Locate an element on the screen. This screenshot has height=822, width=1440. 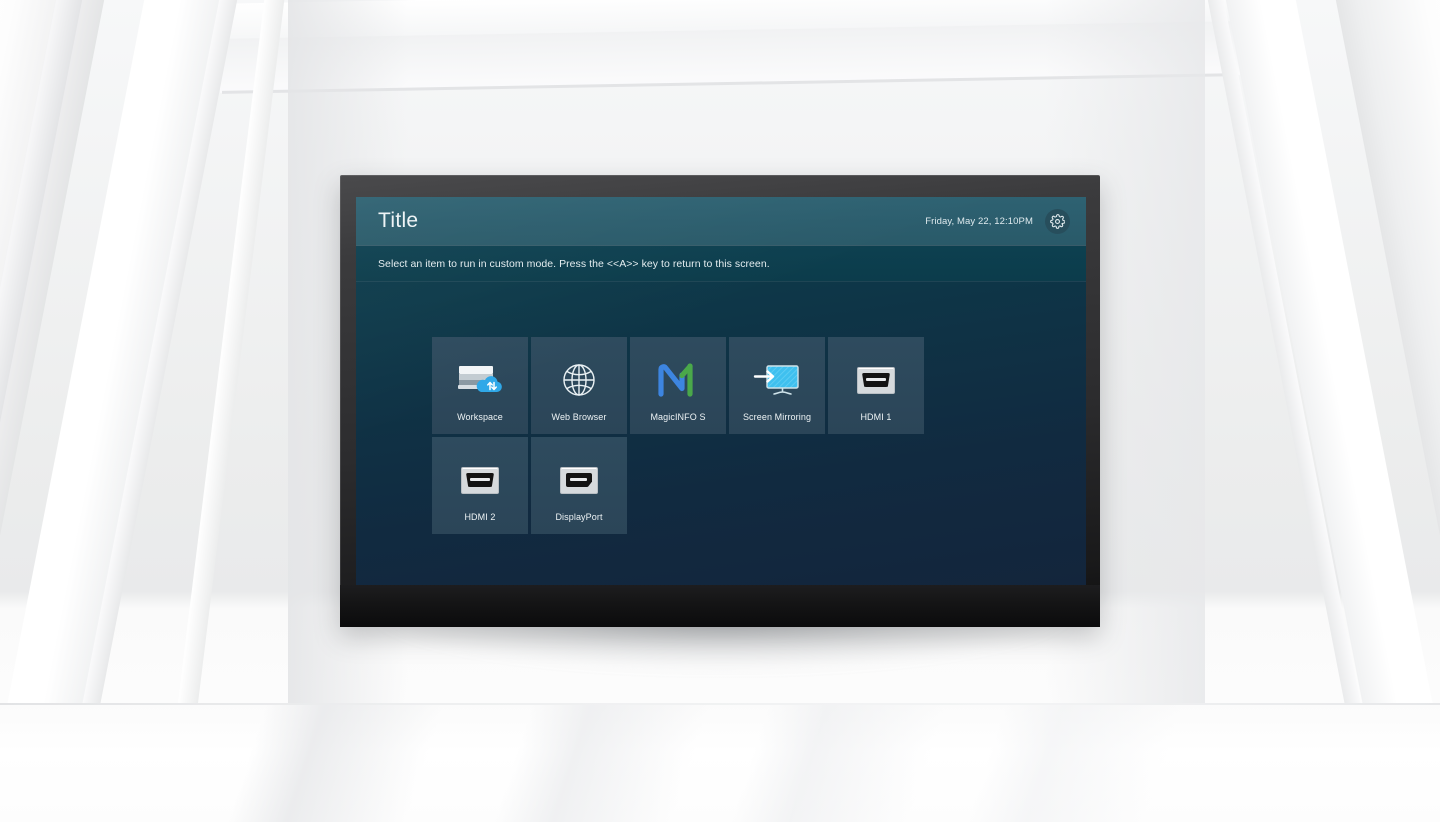
tile-label: DisplayPort is located at coordinates (579, 517).